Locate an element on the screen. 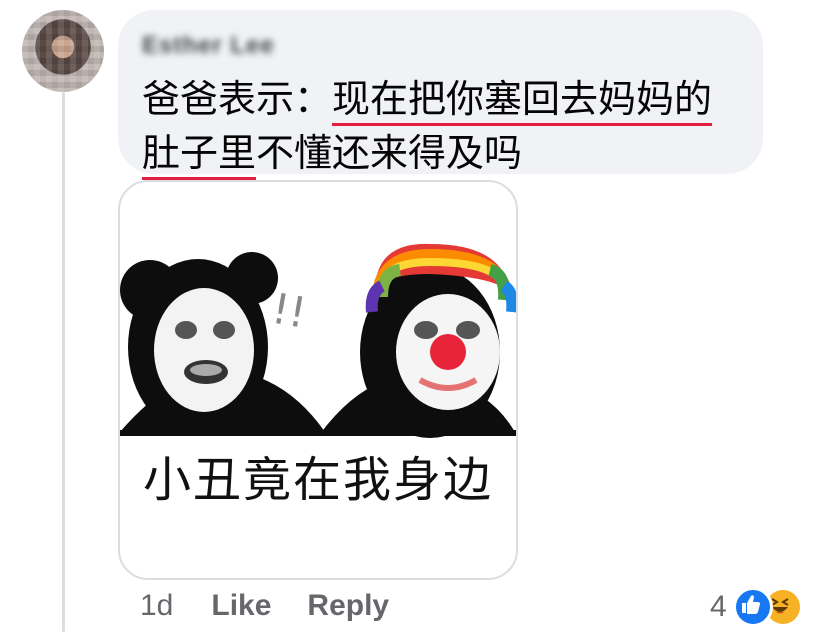  avatar-pixelation is located at coordinates (63, 51).